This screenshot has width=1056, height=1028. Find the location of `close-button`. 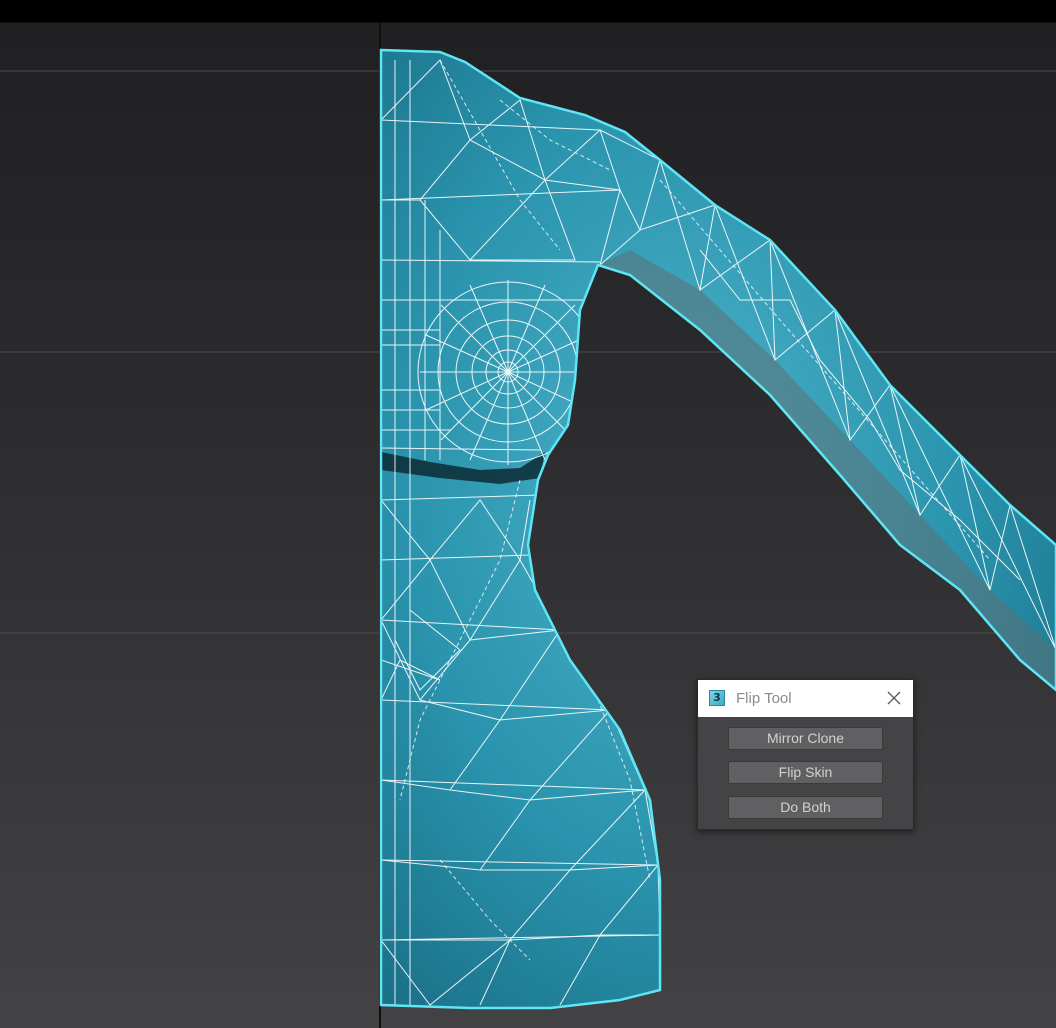

close-button is located at coordinates (894, 698).